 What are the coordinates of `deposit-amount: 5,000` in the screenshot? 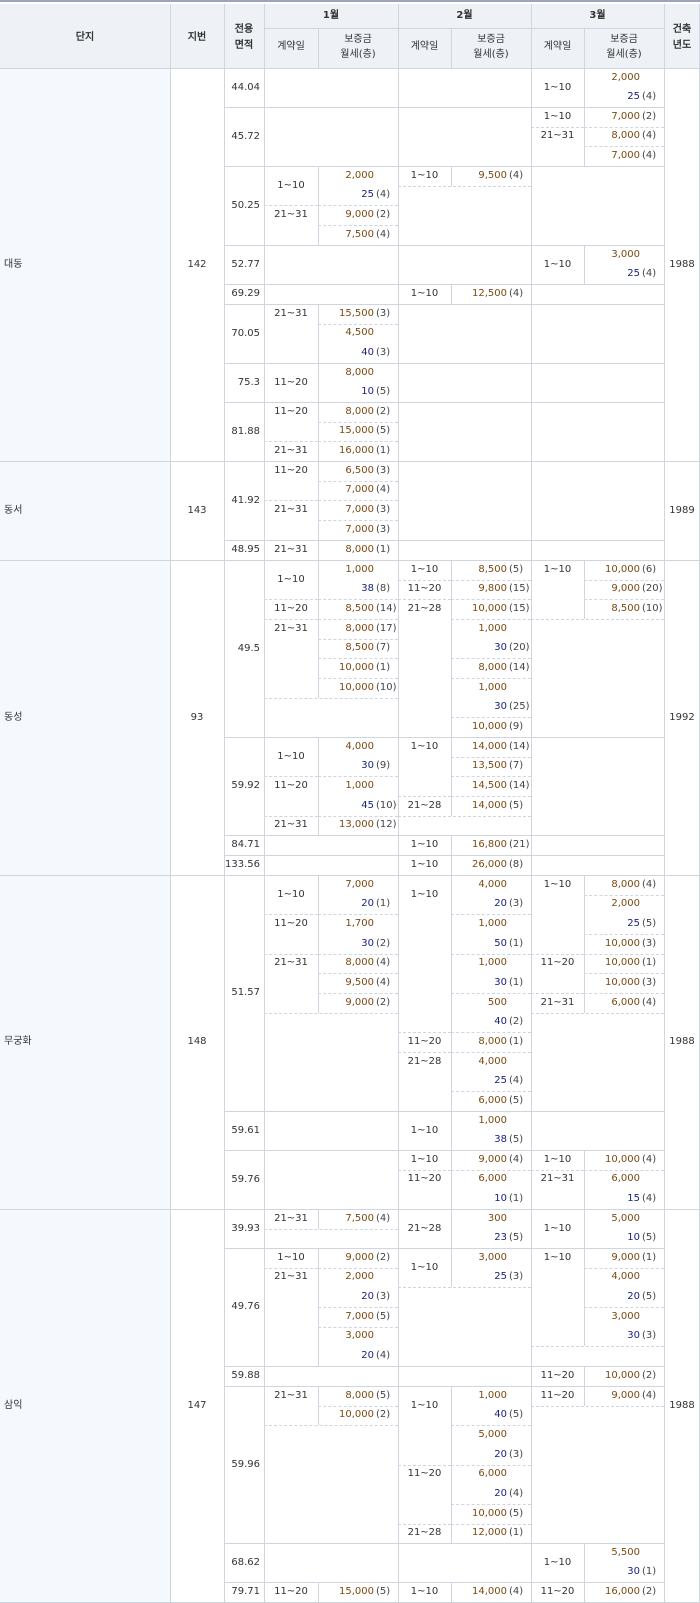 It's located at (492, 1435).